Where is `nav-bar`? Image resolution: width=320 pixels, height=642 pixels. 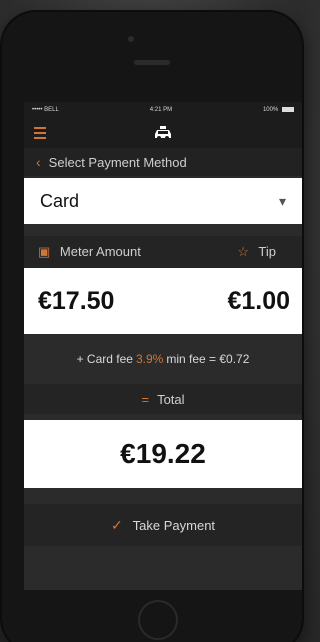
nav-bar is located at coordinates (163, 133).